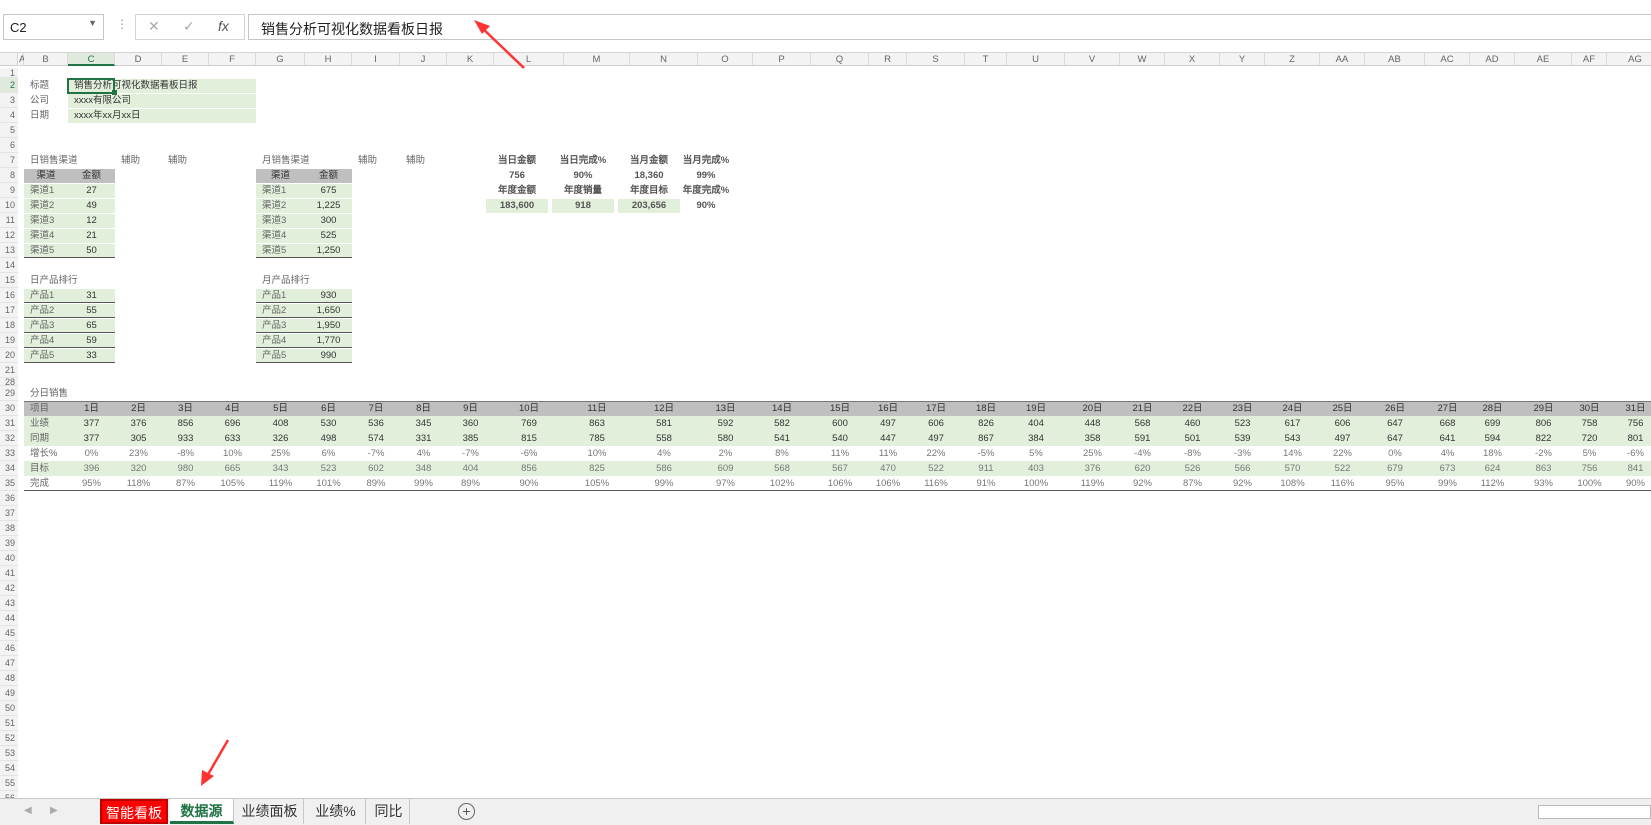 Image resolution: width=1651 pixels, height=825 pixels. What do you see at coordinates (1292, 424) in the screenshot?
I see `table-cell: 617` at bounding box center [1292, 424].